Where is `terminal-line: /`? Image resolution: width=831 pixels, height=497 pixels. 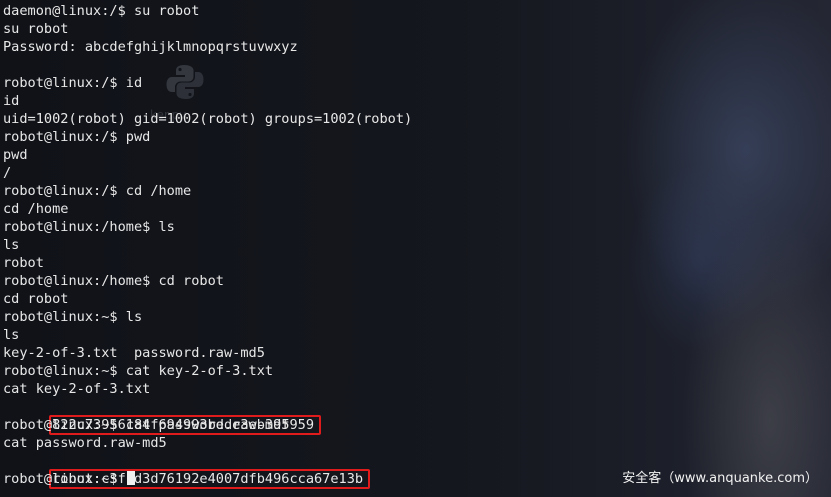
terminal-line: / is located at coordinates (7, 173).